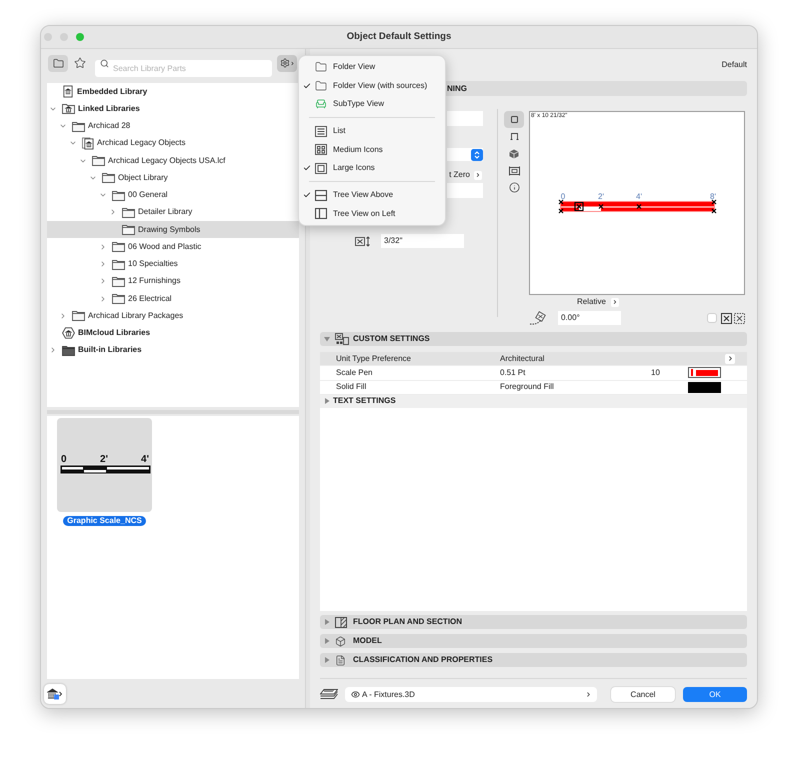 Image resolution: width=799 pixels, height=762 pixels. Describe the element at coordinates (533, 660) in the screenshot. I see `section-header: CLASSIFICATION AND PROPERTIES` at that location.